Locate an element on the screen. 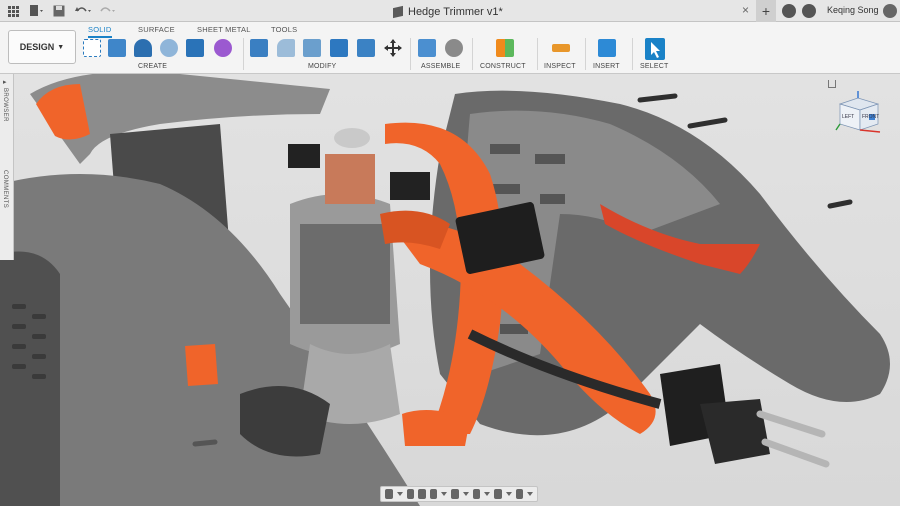  brush-holder-left is located at coordinates (304, 156).